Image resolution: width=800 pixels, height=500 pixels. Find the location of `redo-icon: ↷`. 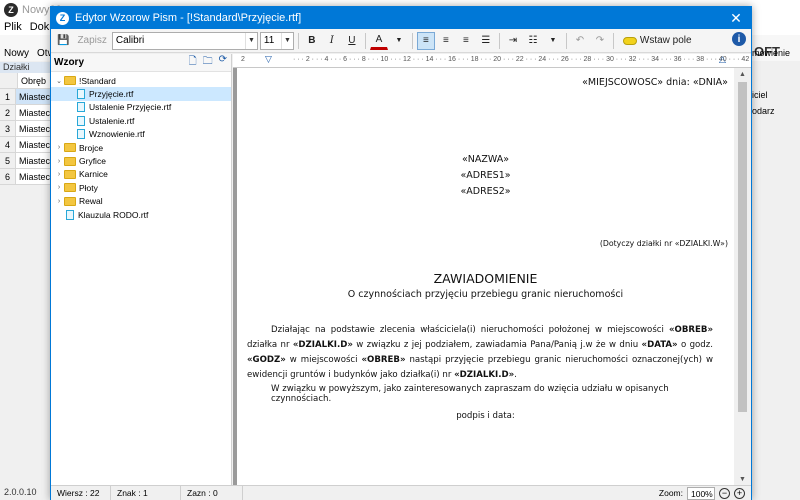

redo-icon: ↷ is located at coordinates (600, 41).